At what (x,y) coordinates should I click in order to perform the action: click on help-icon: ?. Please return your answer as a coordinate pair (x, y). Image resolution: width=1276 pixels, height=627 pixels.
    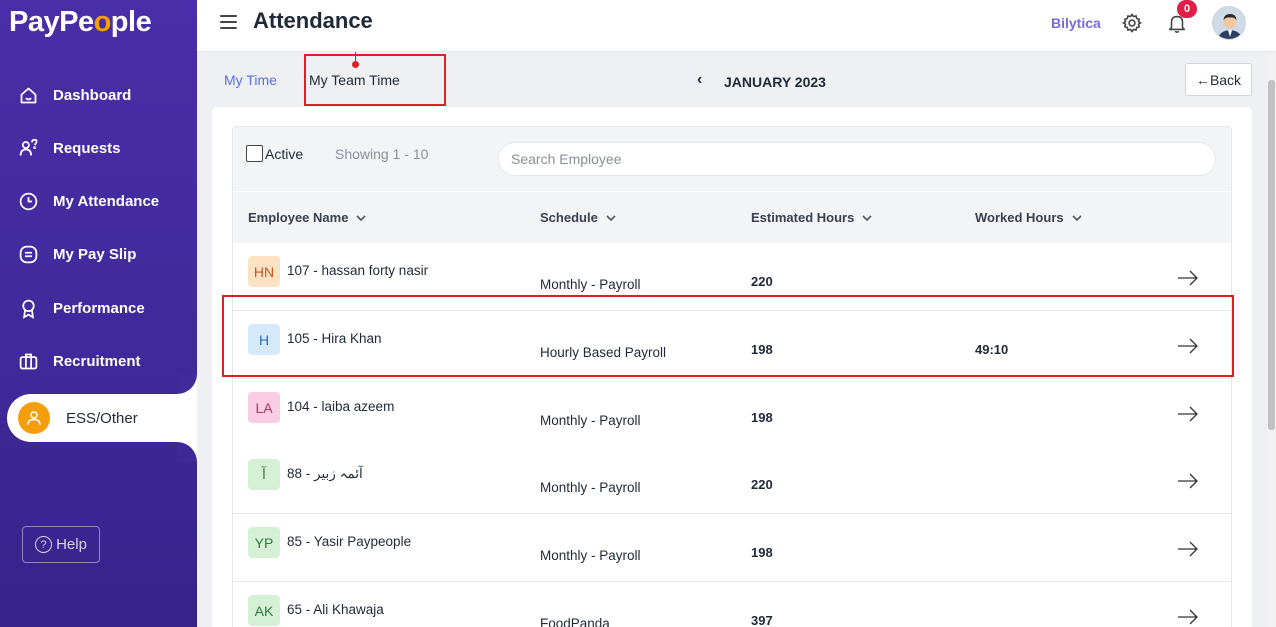
    Looking at the image, I should click on (44, 544).